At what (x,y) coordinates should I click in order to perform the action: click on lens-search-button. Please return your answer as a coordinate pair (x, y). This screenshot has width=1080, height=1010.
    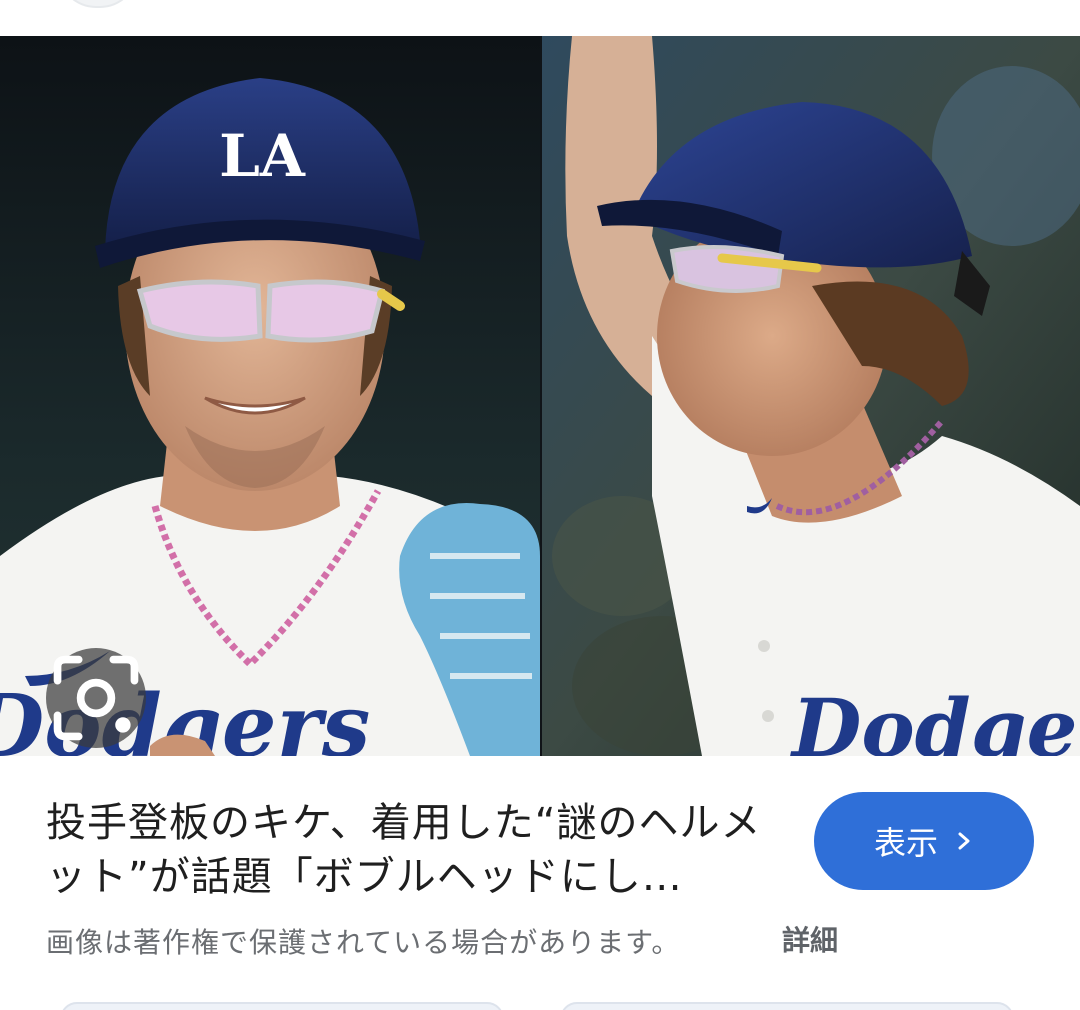
    Looking at the image, I should click on (96, 698).